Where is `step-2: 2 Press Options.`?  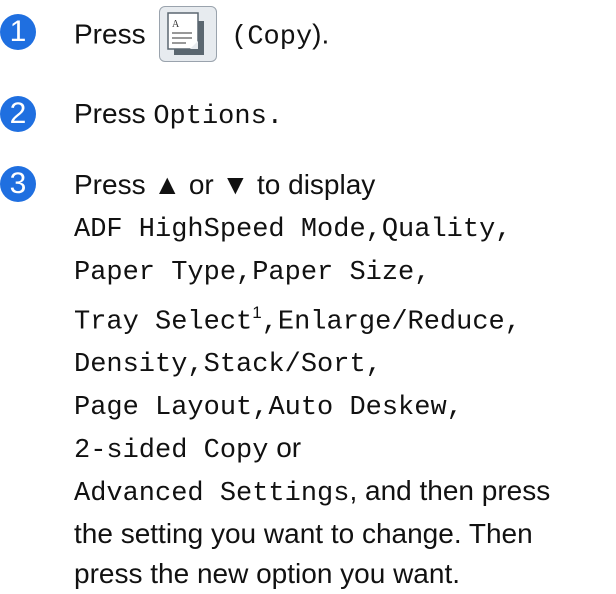
step-2: 2 Press Options. is located at coordinates (308, 117).